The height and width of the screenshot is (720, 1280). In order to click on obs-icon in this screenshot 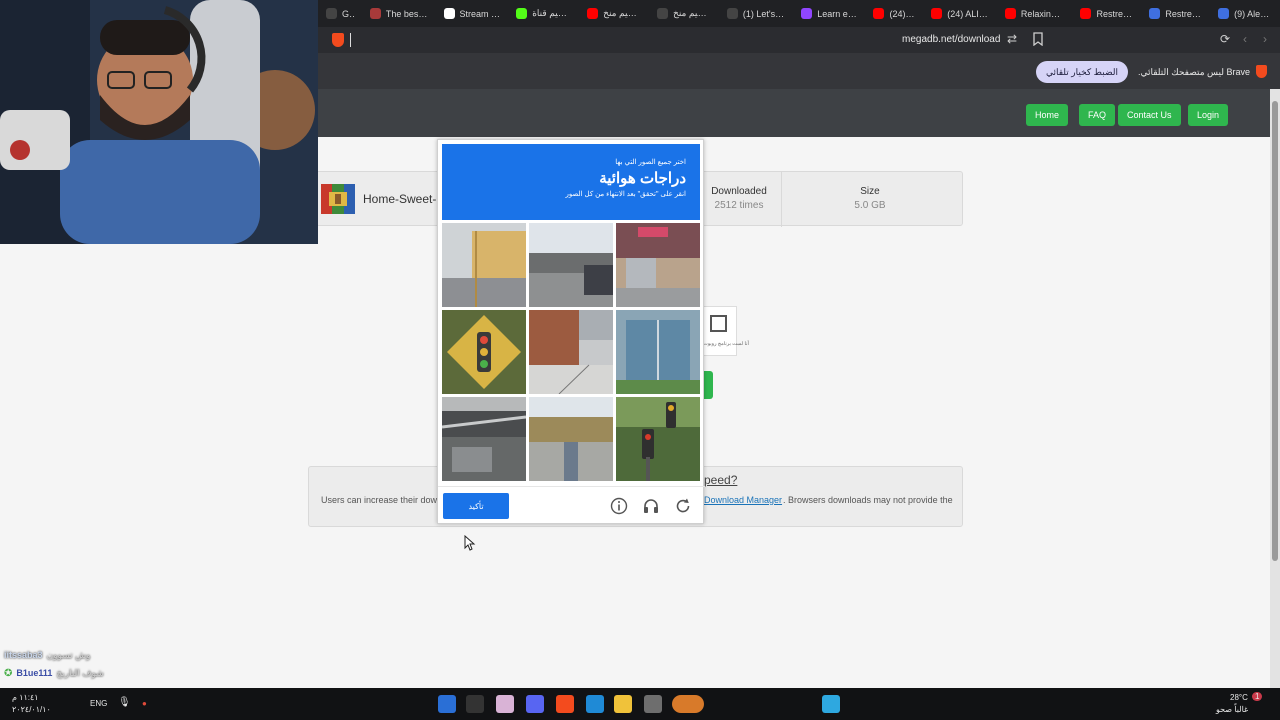, I will do `click(475, 704)`.